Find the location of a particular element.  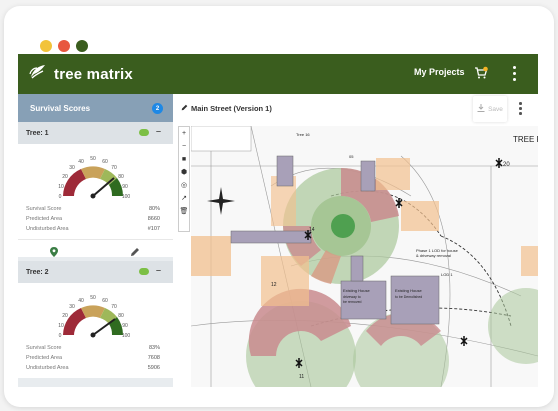

stat-value: 7608 is located at coordinates (153, 358).